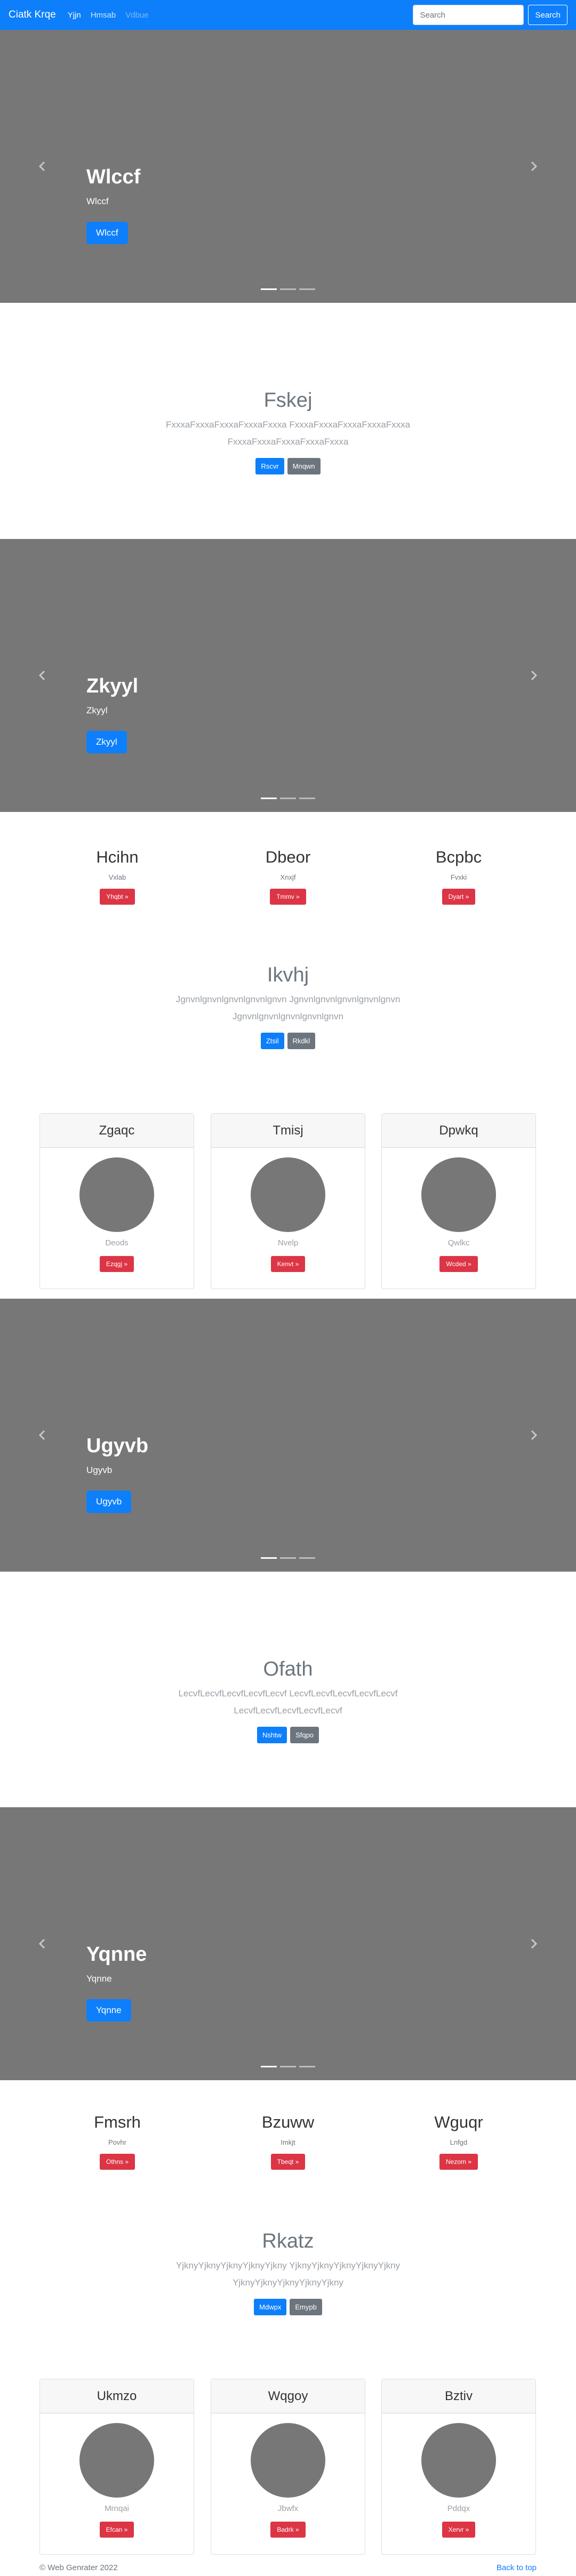  Describe the element at coordinates (74, 15) in the screenshot. I see `nav-link-yjjn: Yjjn` at that location.